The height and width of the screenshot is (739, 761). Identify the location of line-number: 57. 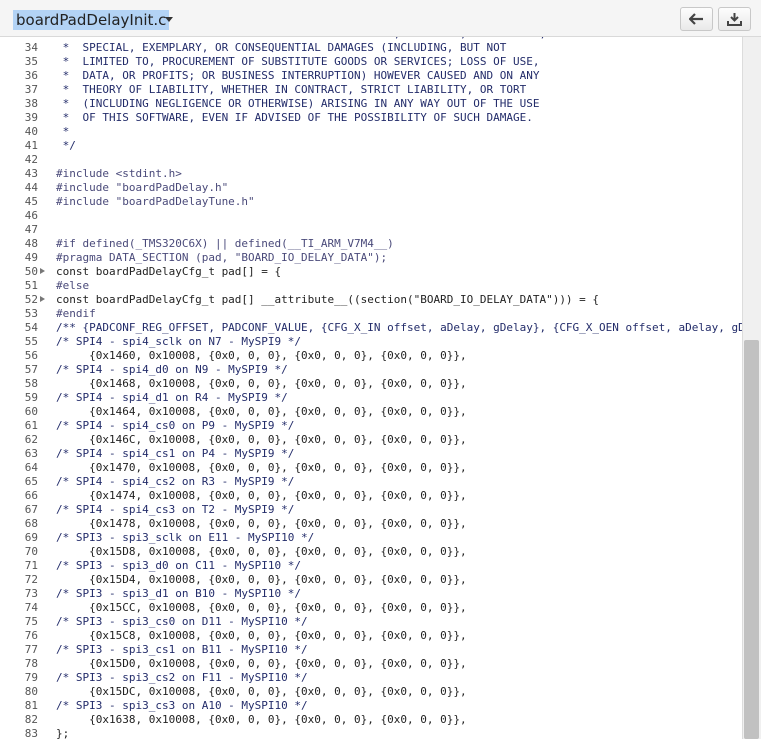
(31, 369).